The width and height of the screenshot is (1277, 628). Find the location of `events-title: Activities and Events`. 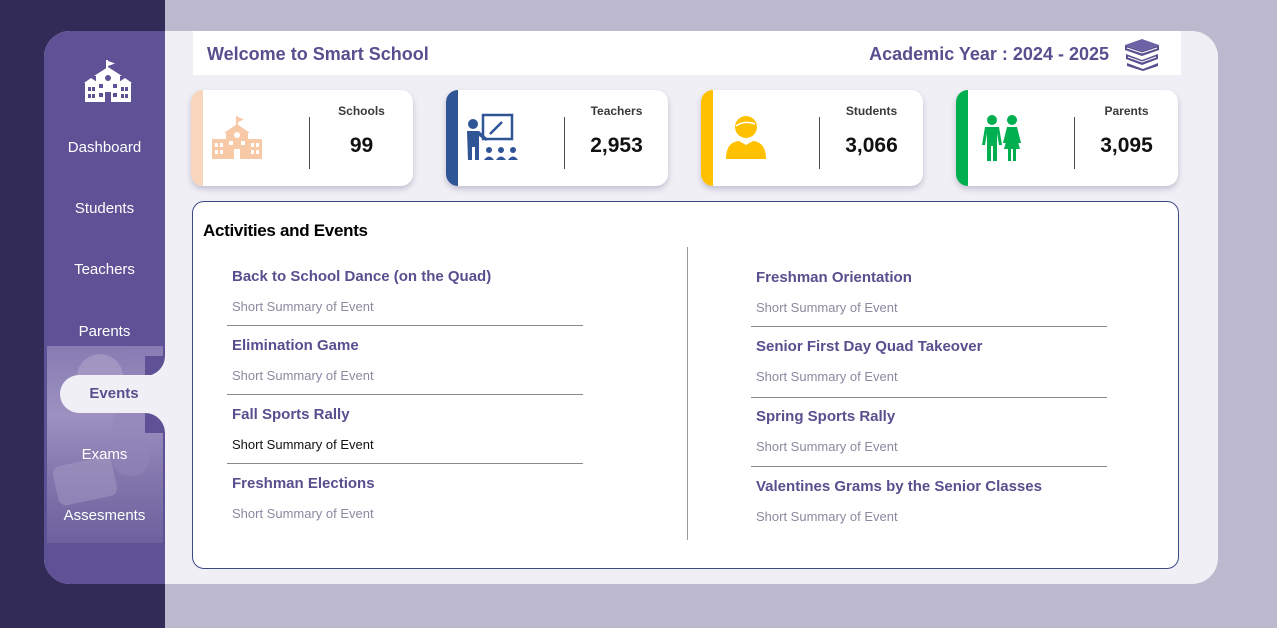

events-title: Activities and Events is located at coordinates (285, 230).